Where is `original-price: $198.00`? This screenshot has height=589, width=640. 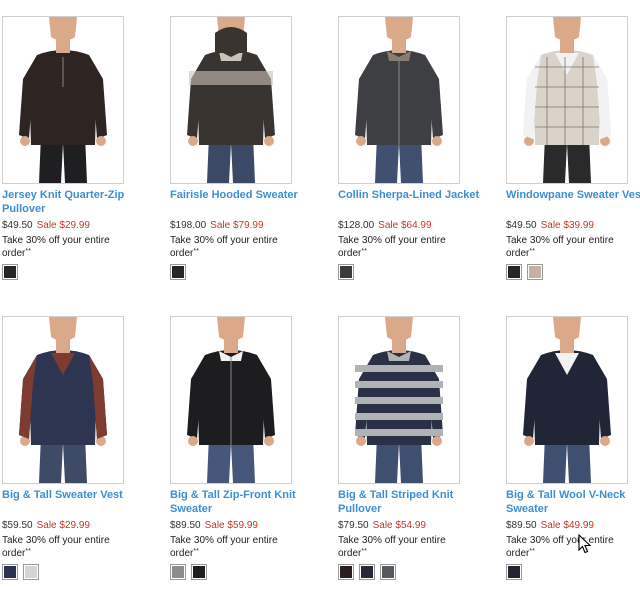 original-price: $198.00 is located at coordinates (188, 225).